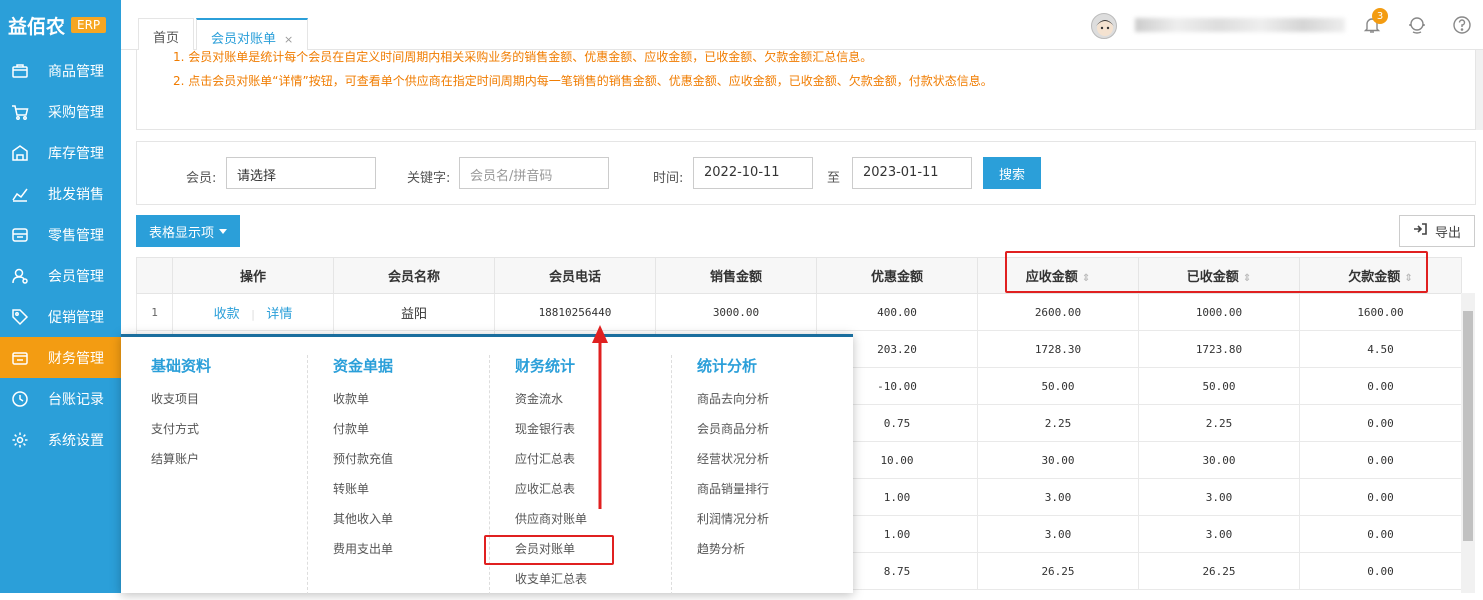 The width and height of the screenshot is (1483, 600). I want to click on help-icon, so click(1462, 25).